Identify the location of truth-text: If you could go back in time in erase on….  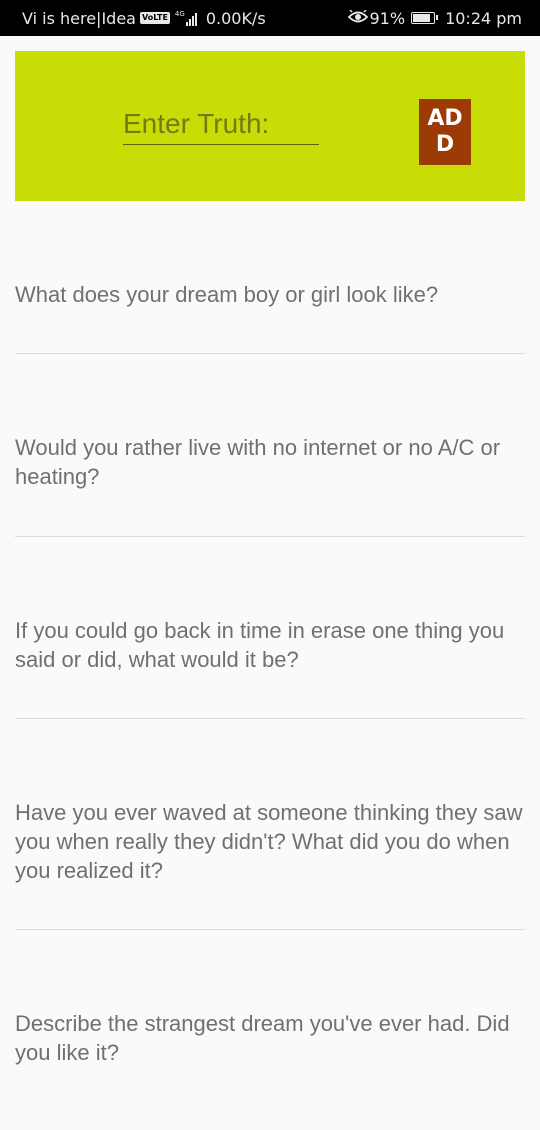
(260, 645).